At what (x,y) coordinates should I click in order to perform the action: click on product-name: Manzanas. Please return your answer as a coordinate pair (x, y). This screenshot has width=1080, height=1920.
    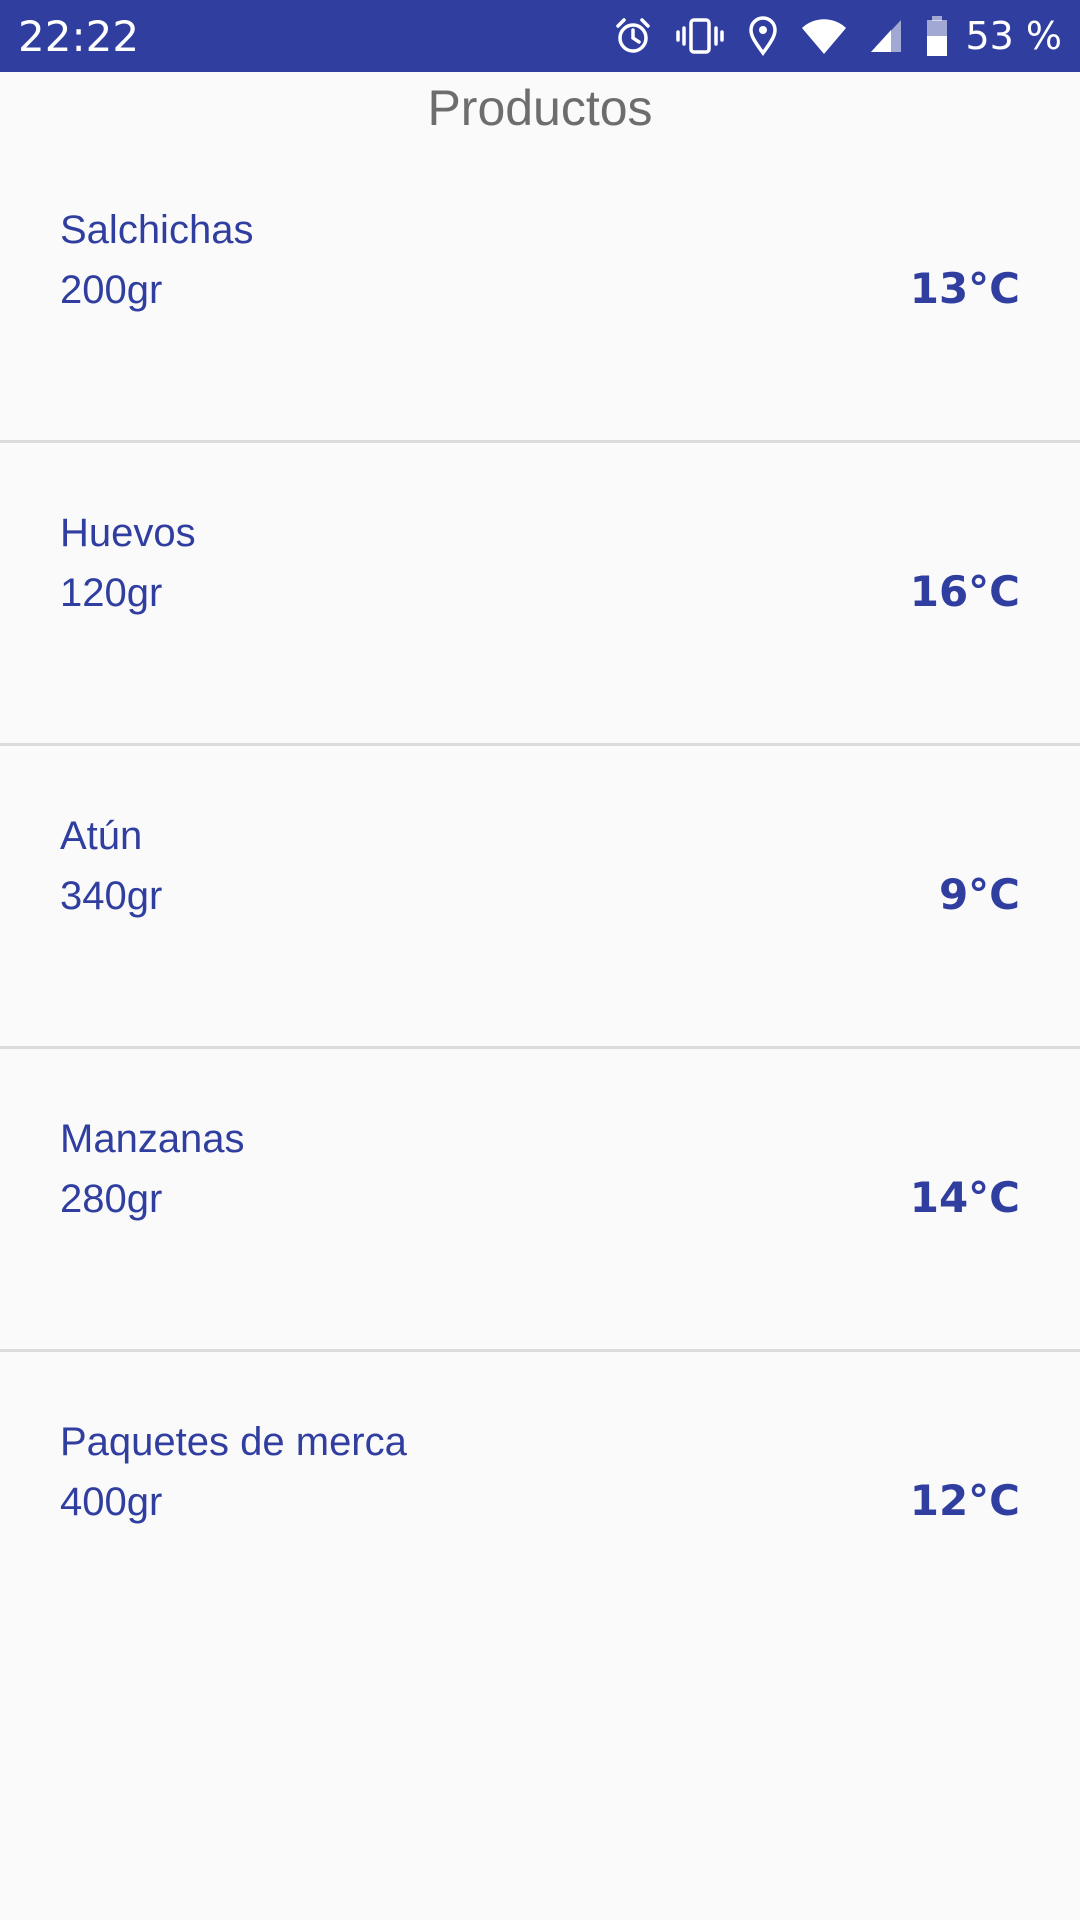
    Looking at the image, I should click on (152, 1139).